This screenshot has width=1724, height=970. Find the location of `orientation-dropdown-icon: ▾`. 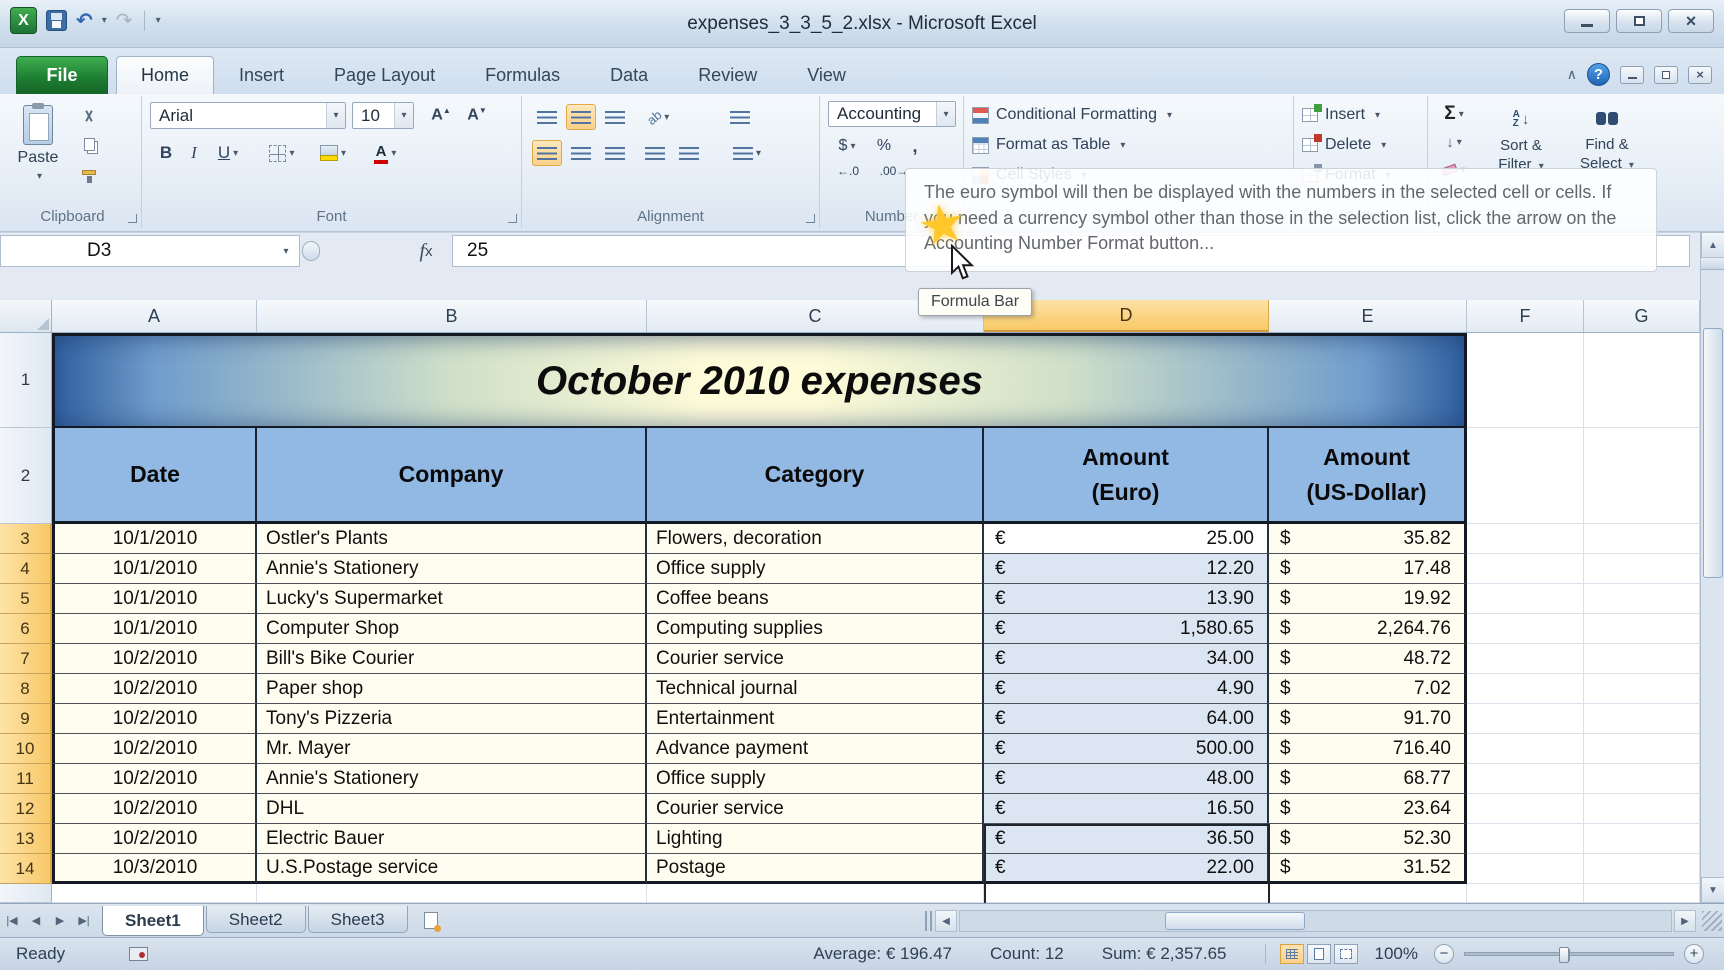

orientation-dropdown-icon: ▾ is located at coordinates (666, 117).